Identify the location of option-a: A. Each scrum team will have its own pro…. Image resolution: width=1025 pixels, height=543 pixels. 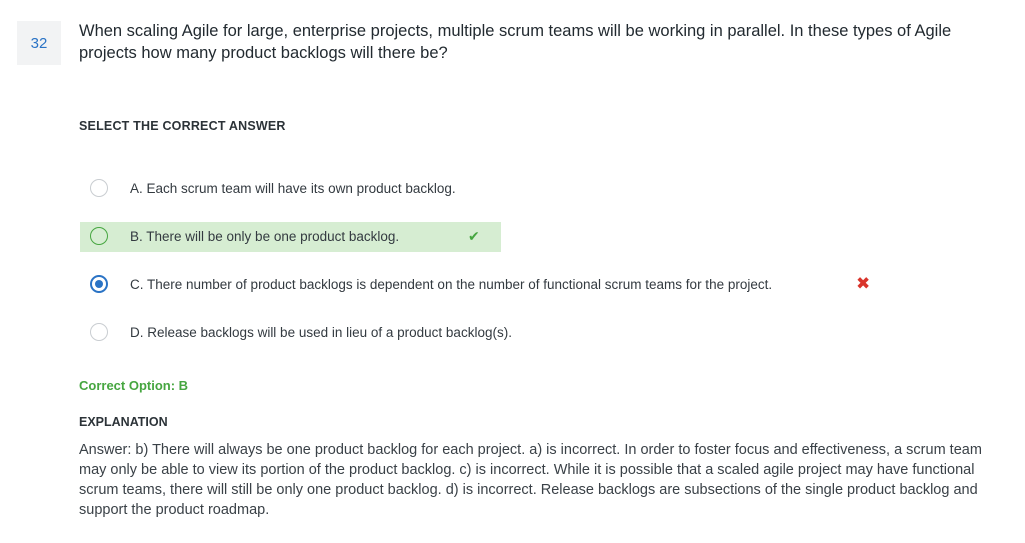
(530, 189).